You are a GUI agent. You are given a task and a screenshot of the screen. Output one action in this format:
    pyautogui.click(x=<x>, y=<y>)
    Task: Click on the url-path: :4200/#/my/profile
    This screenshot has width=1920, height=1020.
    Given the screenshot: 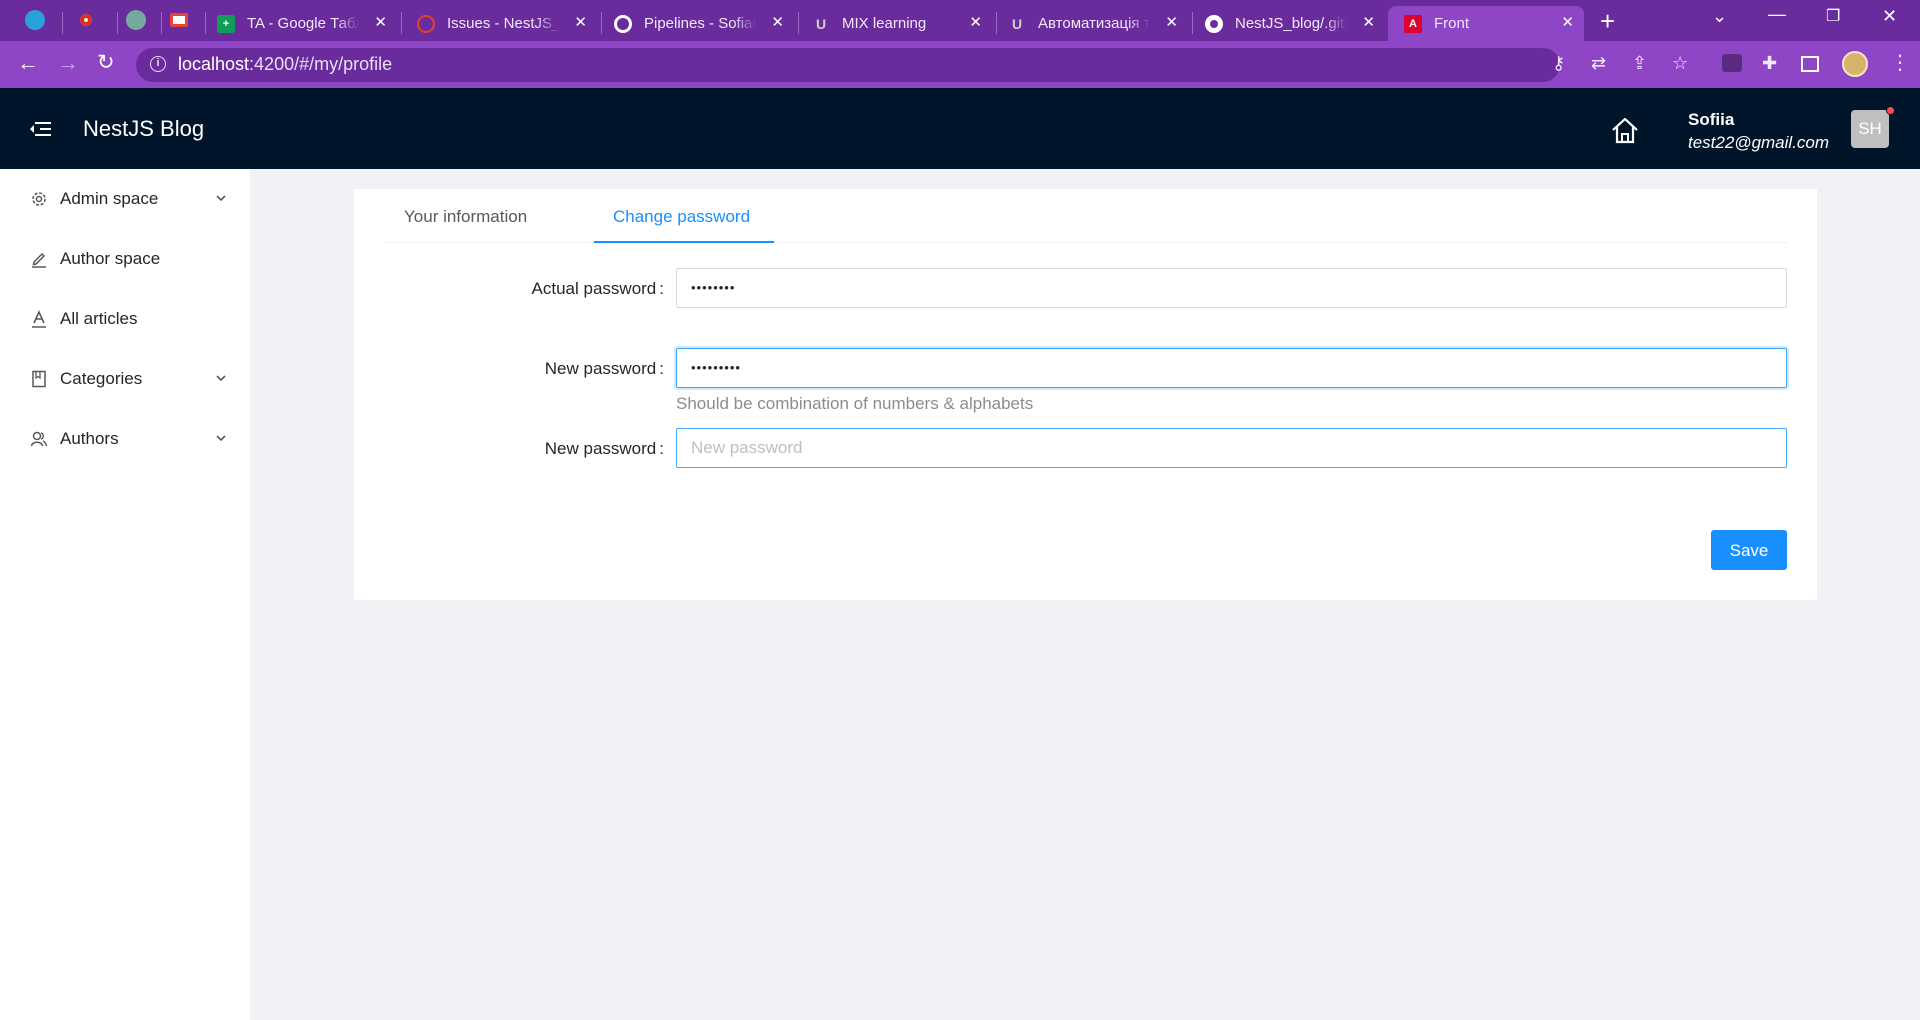 What is the action you would take?
    pyautogui.click(x=321, y=64)
    